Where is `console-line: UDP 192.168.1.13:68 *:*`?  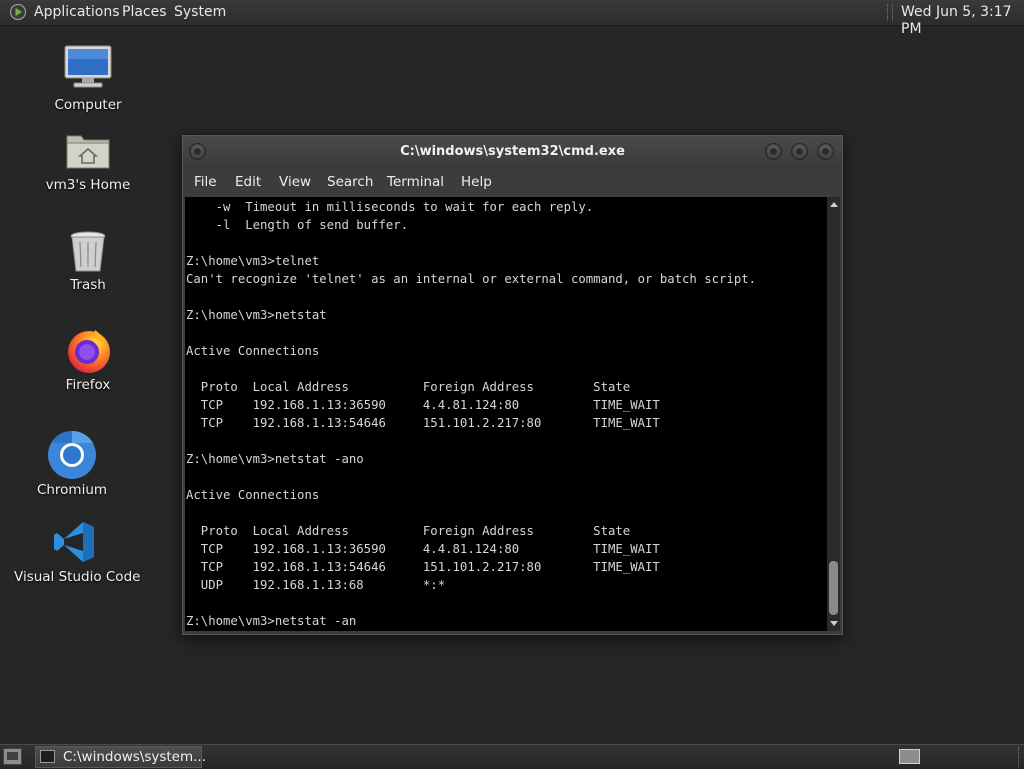 console-line: UDP 192.168.1.13:68 *:* is located at coordinates (316, 585).